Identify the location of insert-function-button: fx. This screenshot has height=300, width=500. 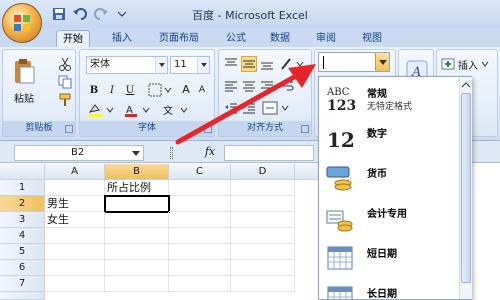
(210, 153).